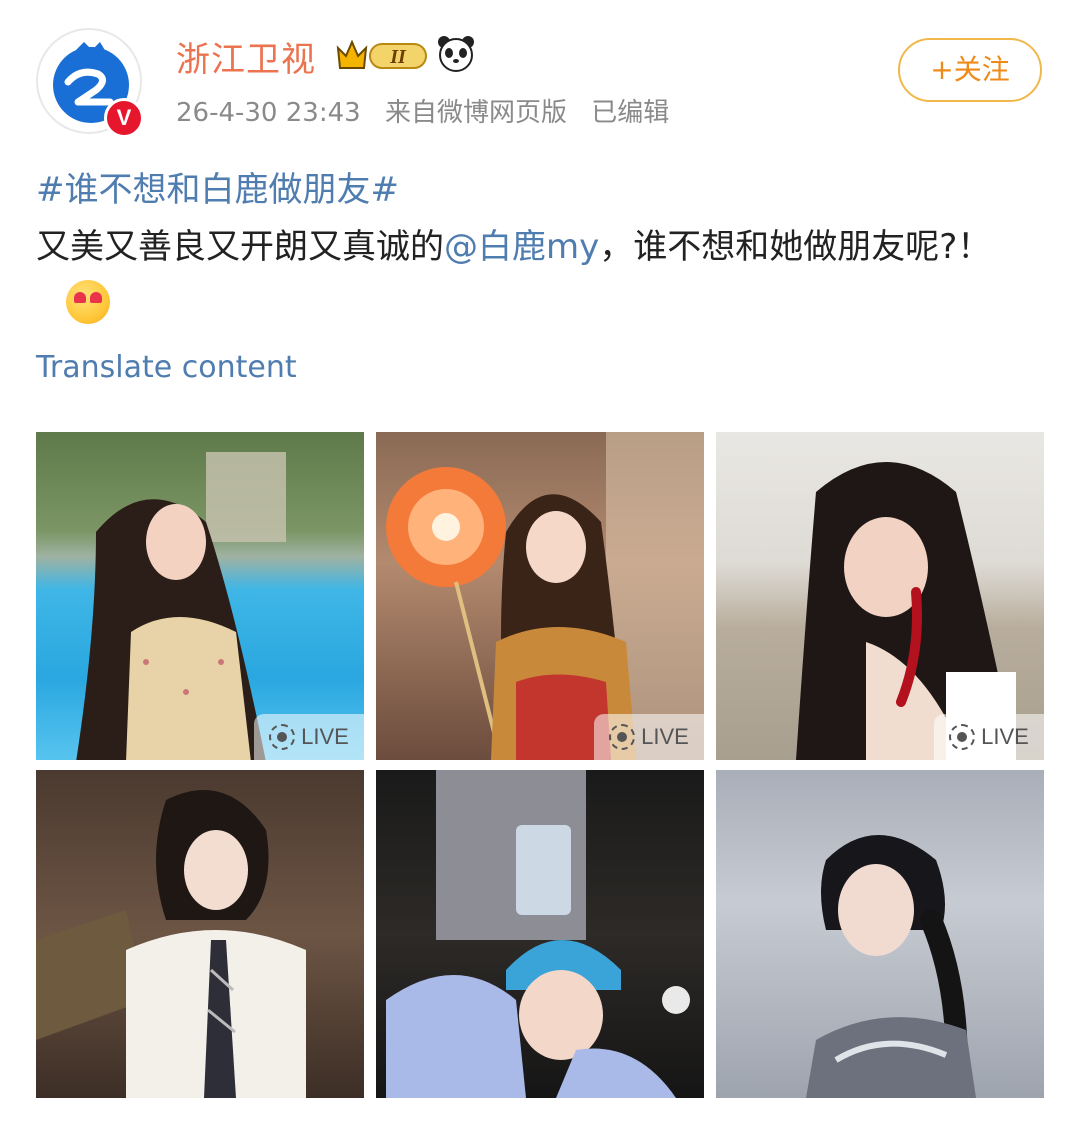  I want to click on photo-white-shirt-tie-figure, so click(171, 944).